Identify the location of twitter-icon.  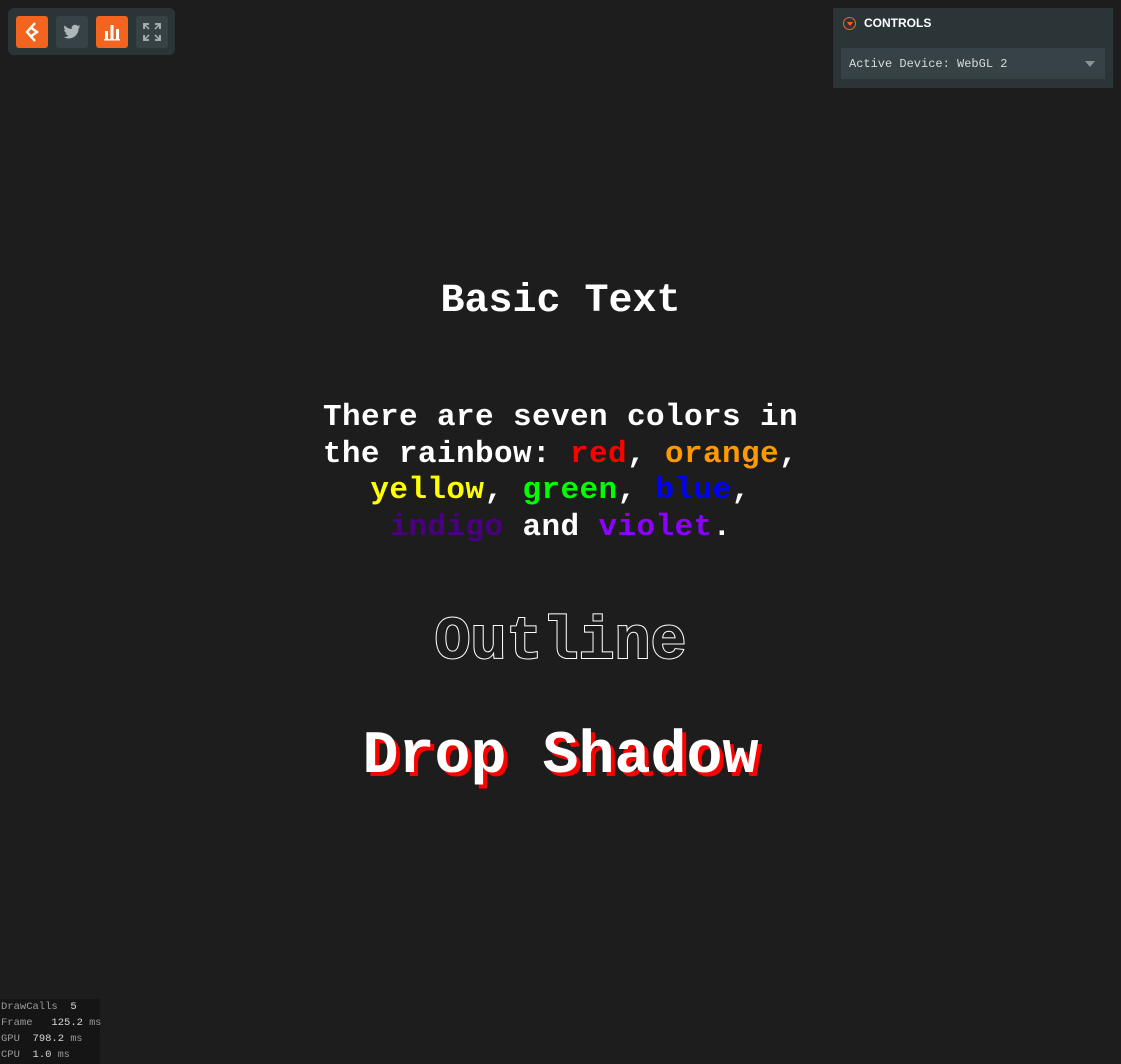
(72, 31).